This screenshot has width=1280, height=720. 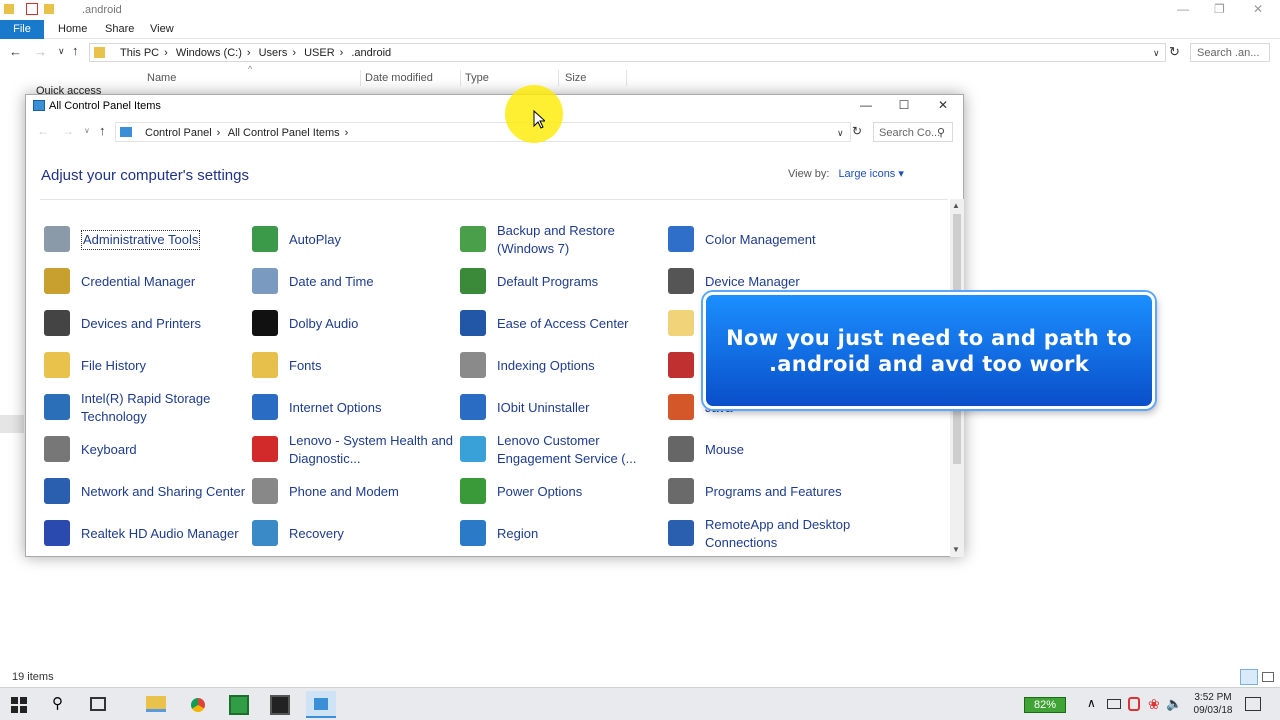 I want to click on control-panel-item: Programs and Features, so click(x=768, y=492).